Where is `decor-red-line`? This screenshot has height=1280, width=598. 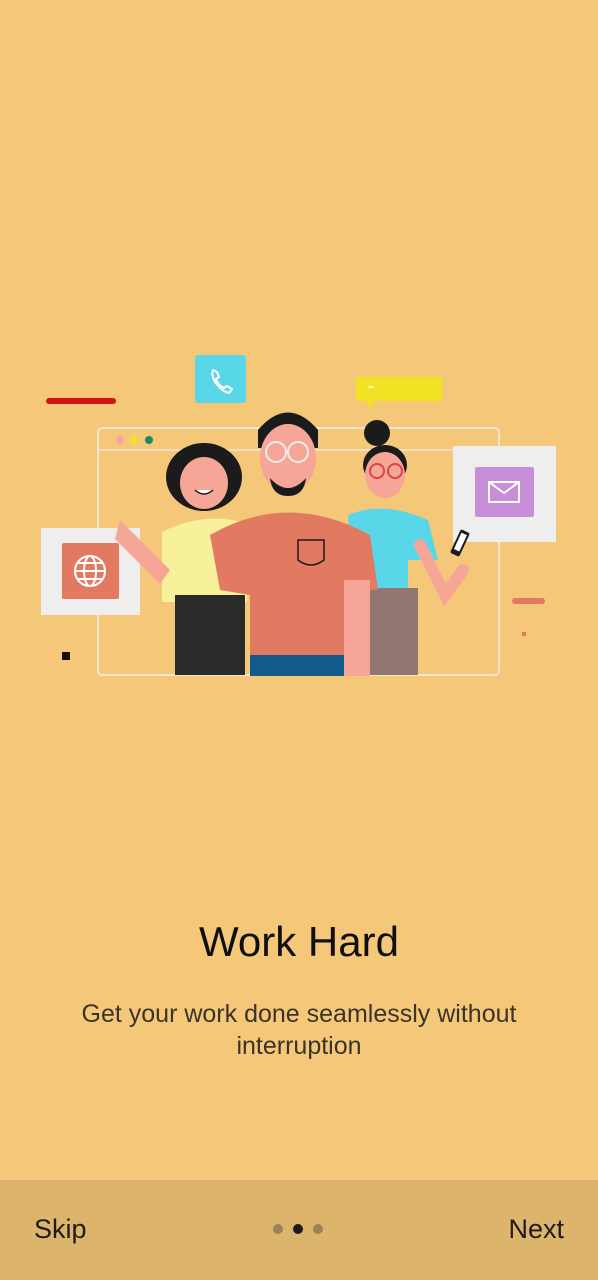
decor-red-line is located at coordinates (81, 401).